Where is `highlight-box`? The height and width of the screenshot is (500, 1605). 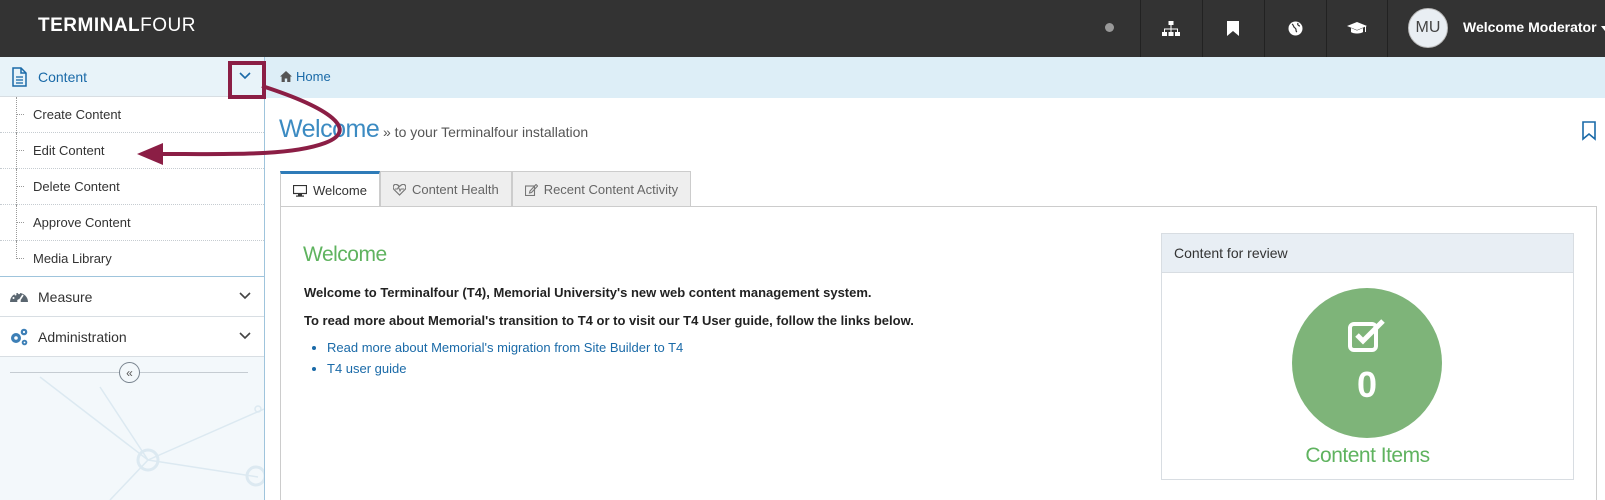
highlight-box is located at coordinates (247, 80).